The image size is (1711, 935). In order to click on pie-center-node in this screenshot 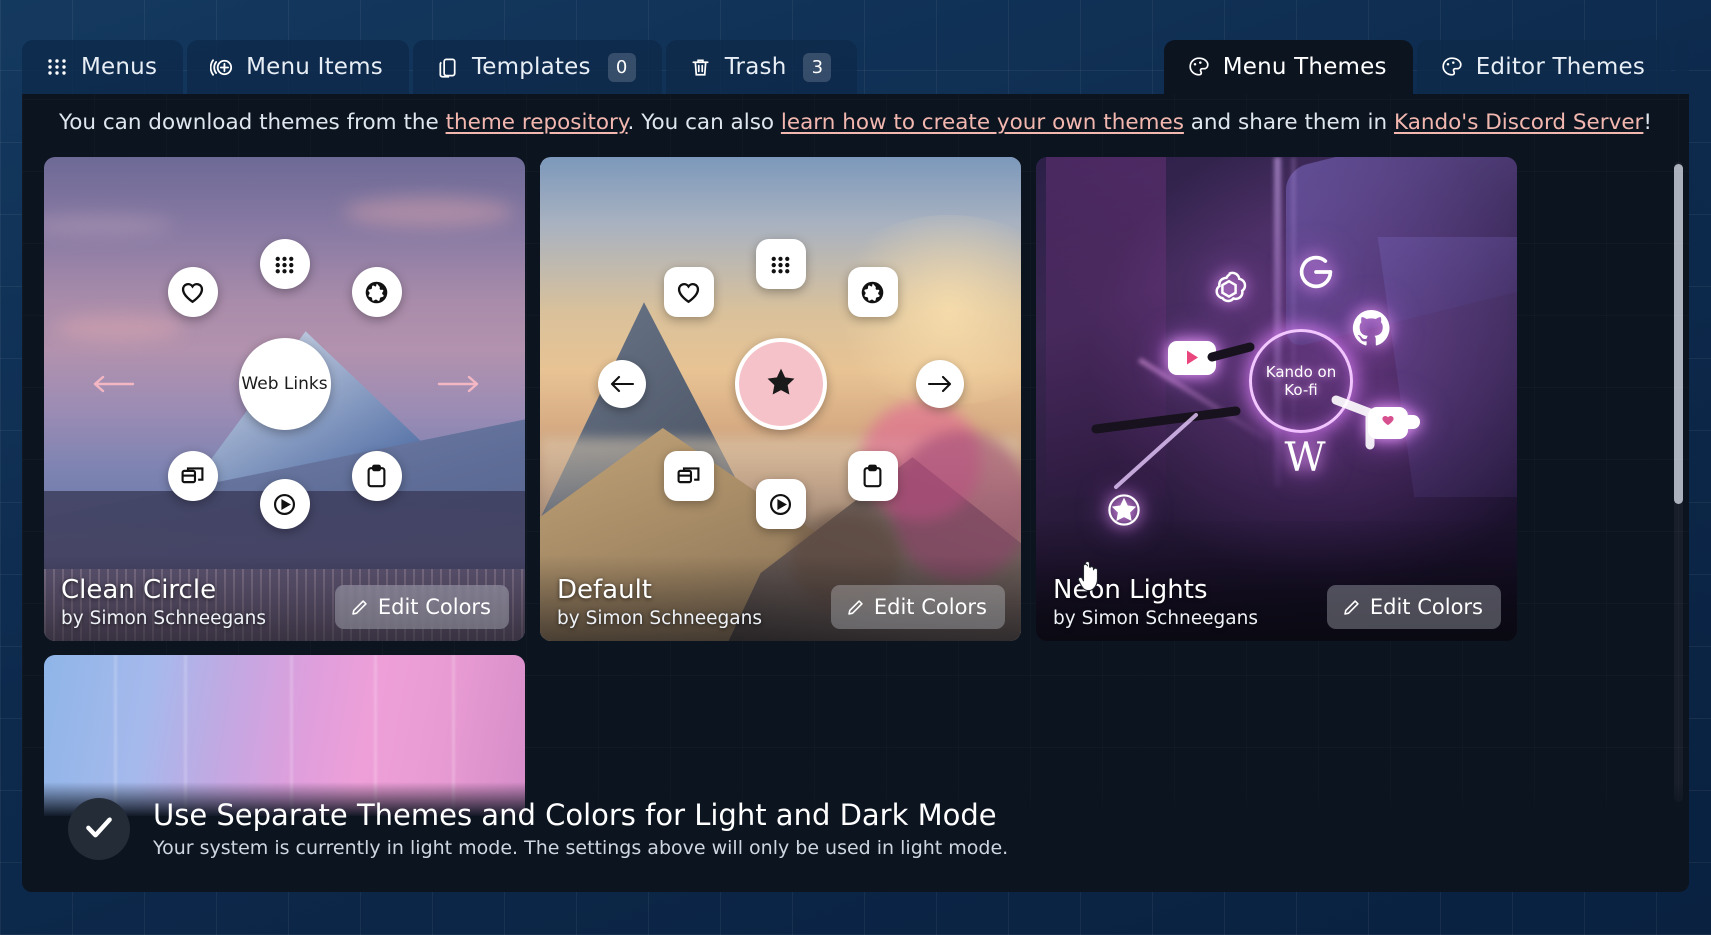, I will do `click(780, 384)`.